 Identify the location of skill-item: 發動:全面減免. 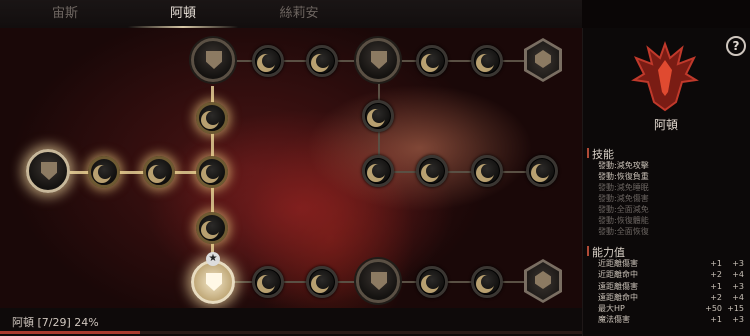
(623, 209).